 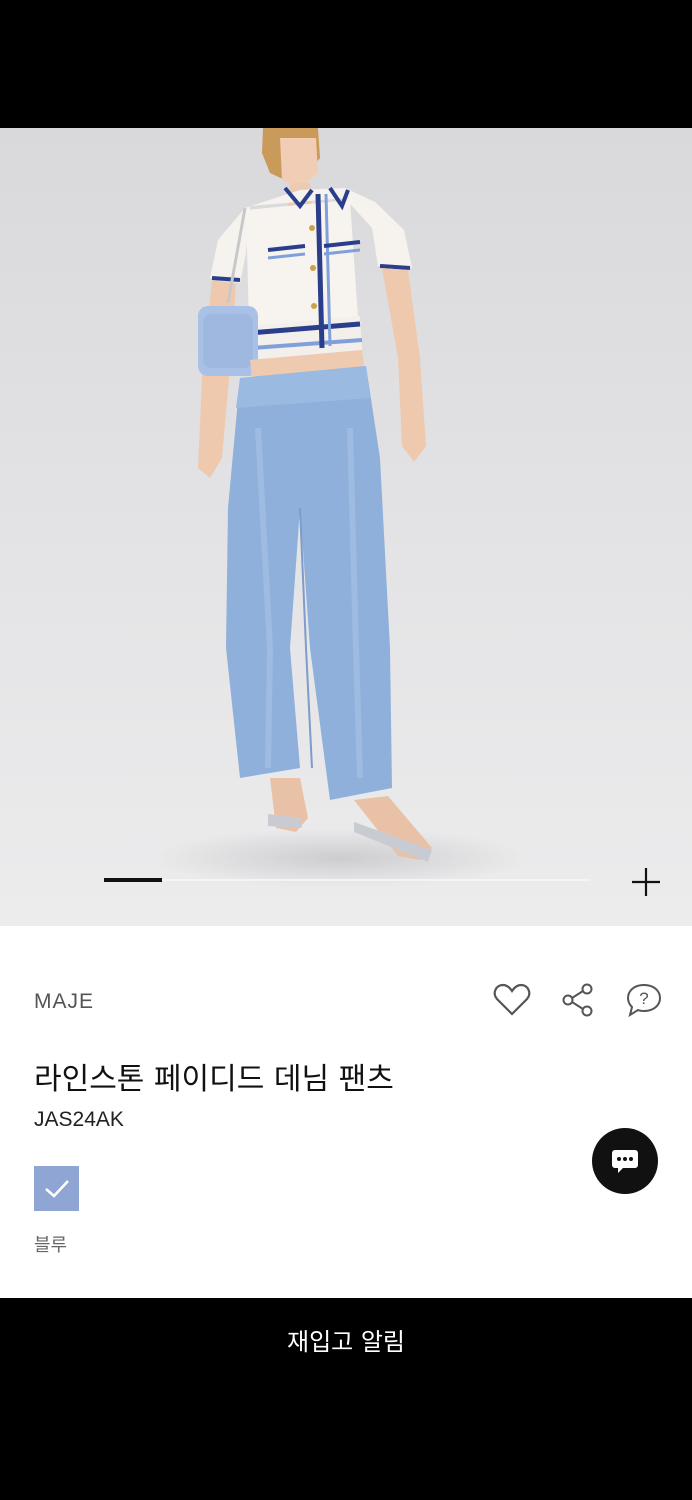 I want to click on color-label: 블루, so click(x=51, y=1245).